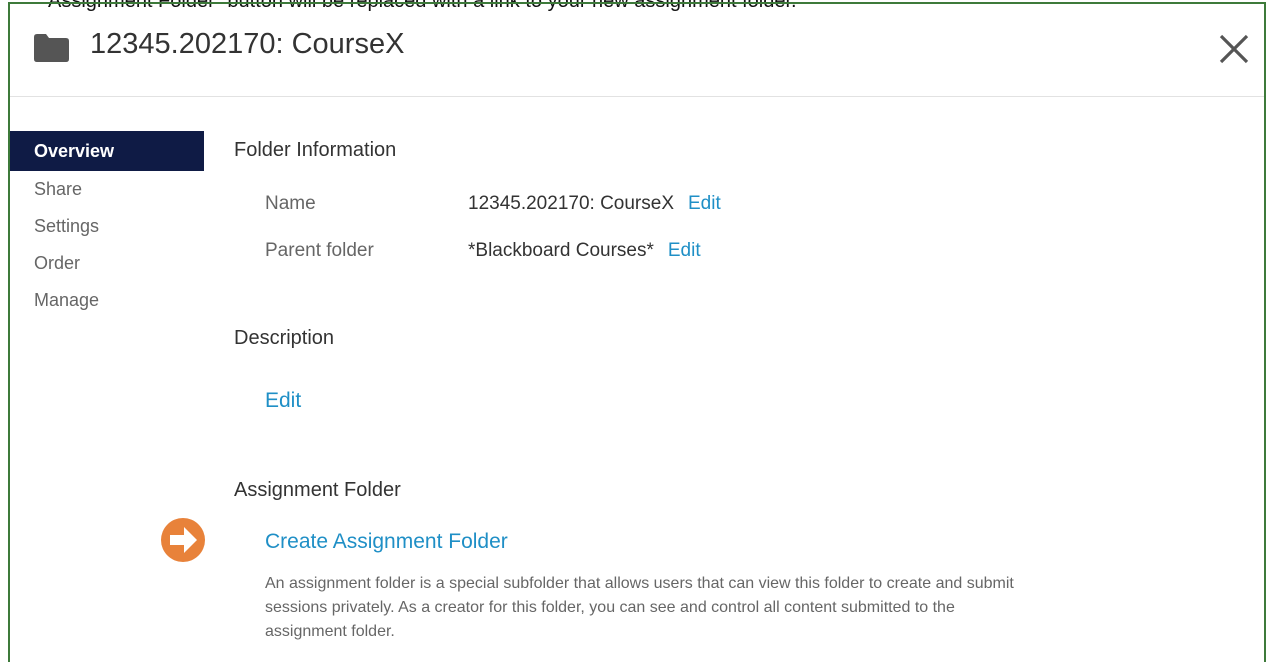  What do you see at coordinates (183, 540) in the screenshot?
I see `arrow-right-circle-icon` at bounding box center [183, 540].